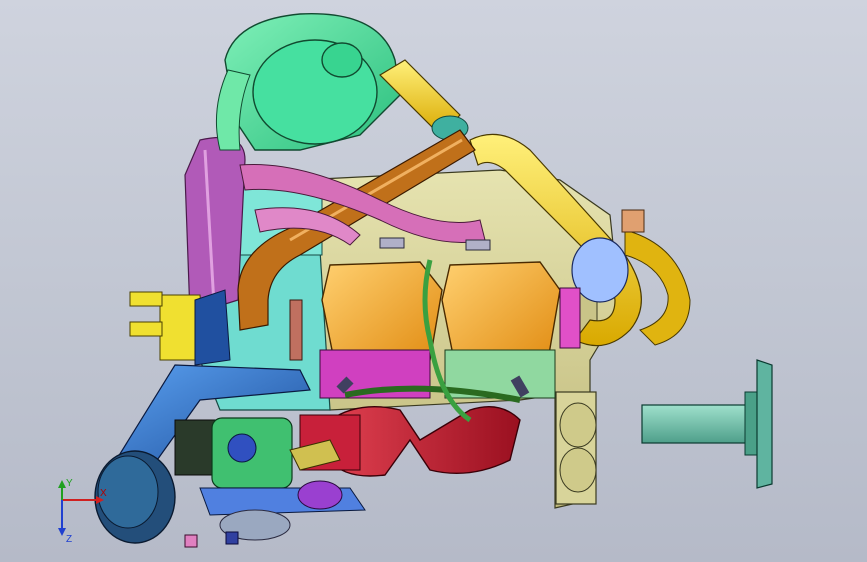  What do you see at coordinates (69, 483) in the screenshot?
I see `y-axis-label: Y` at bounding box center [69, 483].